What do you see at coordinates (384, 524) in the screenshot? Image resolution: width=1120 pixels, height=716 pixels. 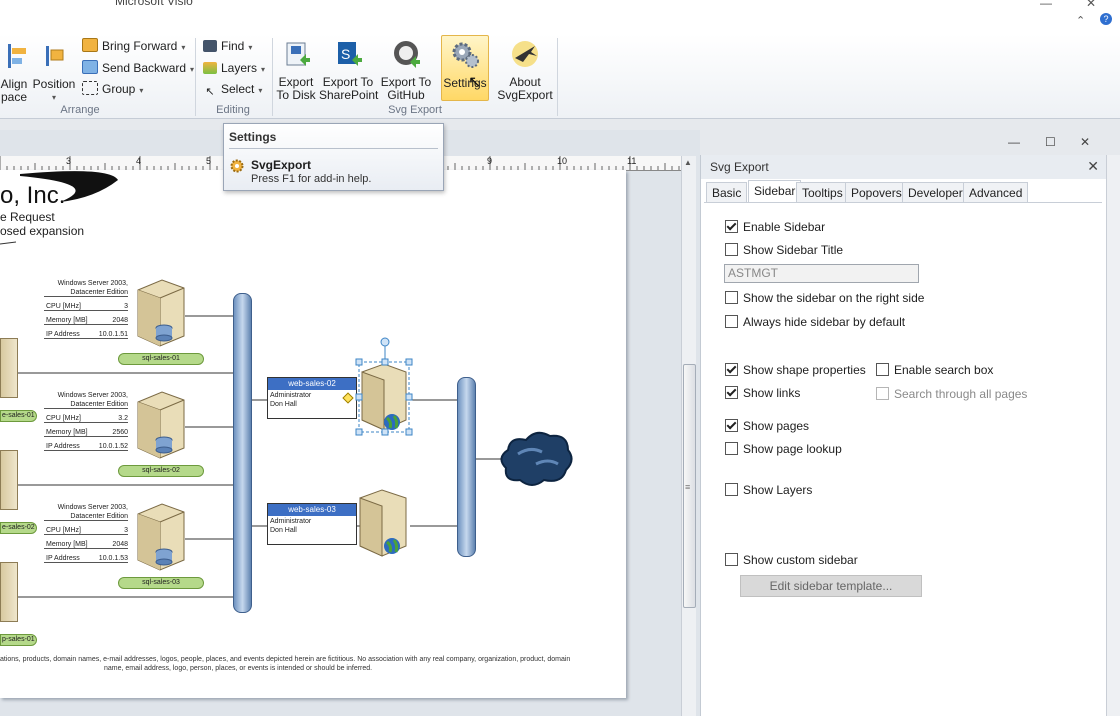 I see `web-server-icon` at bounding box center [384, 524].